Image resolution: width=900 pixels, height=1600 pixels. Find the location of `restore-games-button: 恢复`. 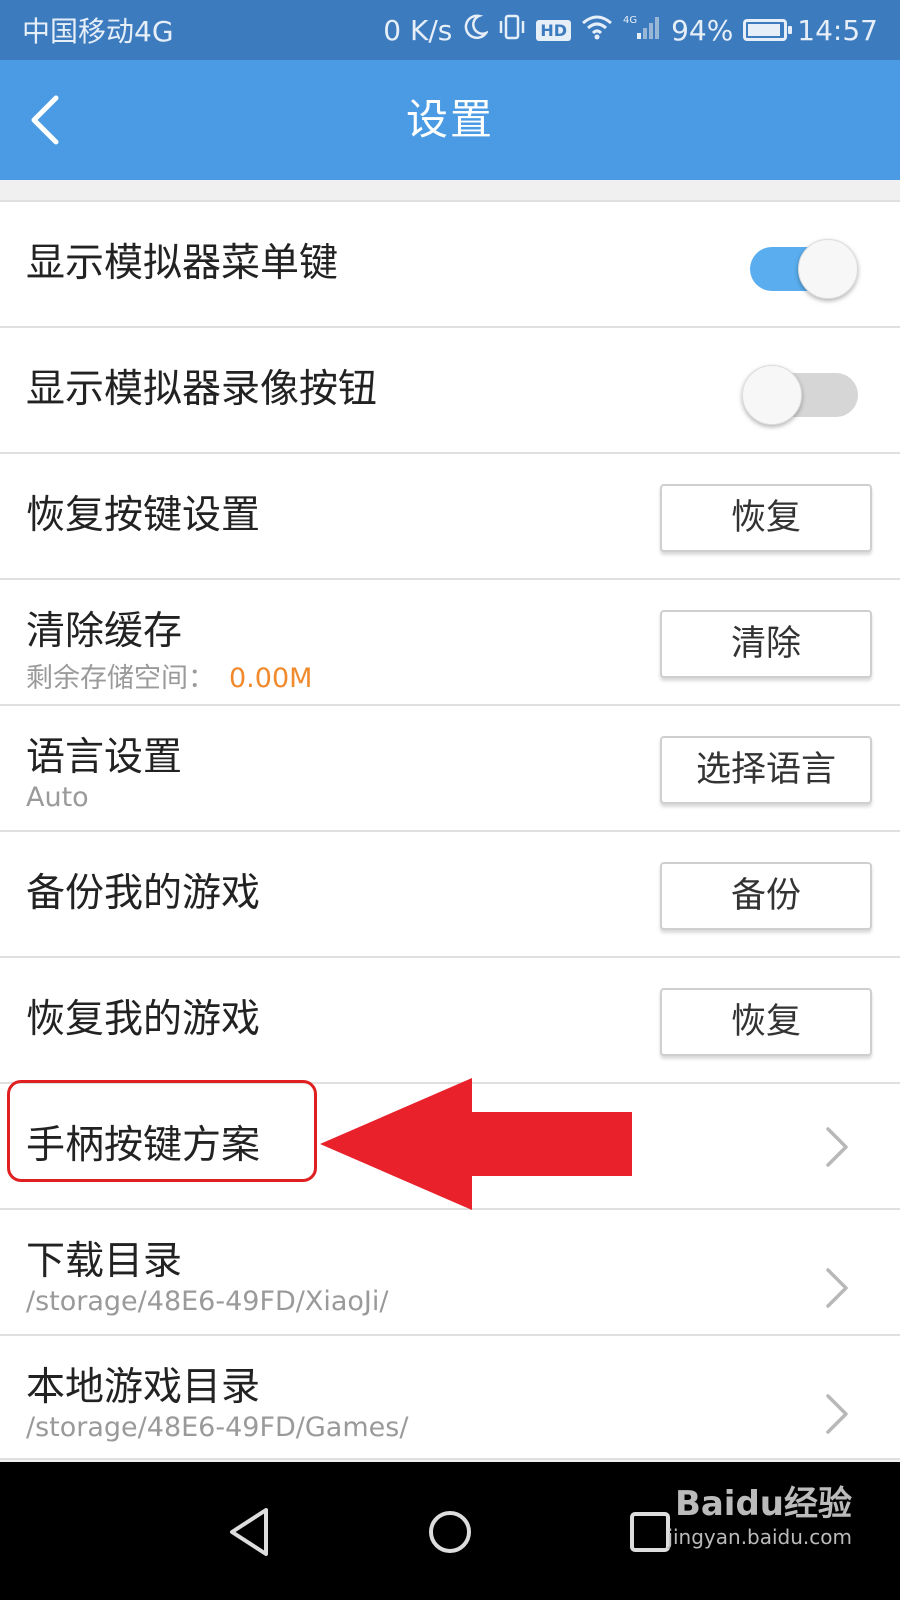

restore-games-button: 恢复 is located at coordinates (766, 1022).